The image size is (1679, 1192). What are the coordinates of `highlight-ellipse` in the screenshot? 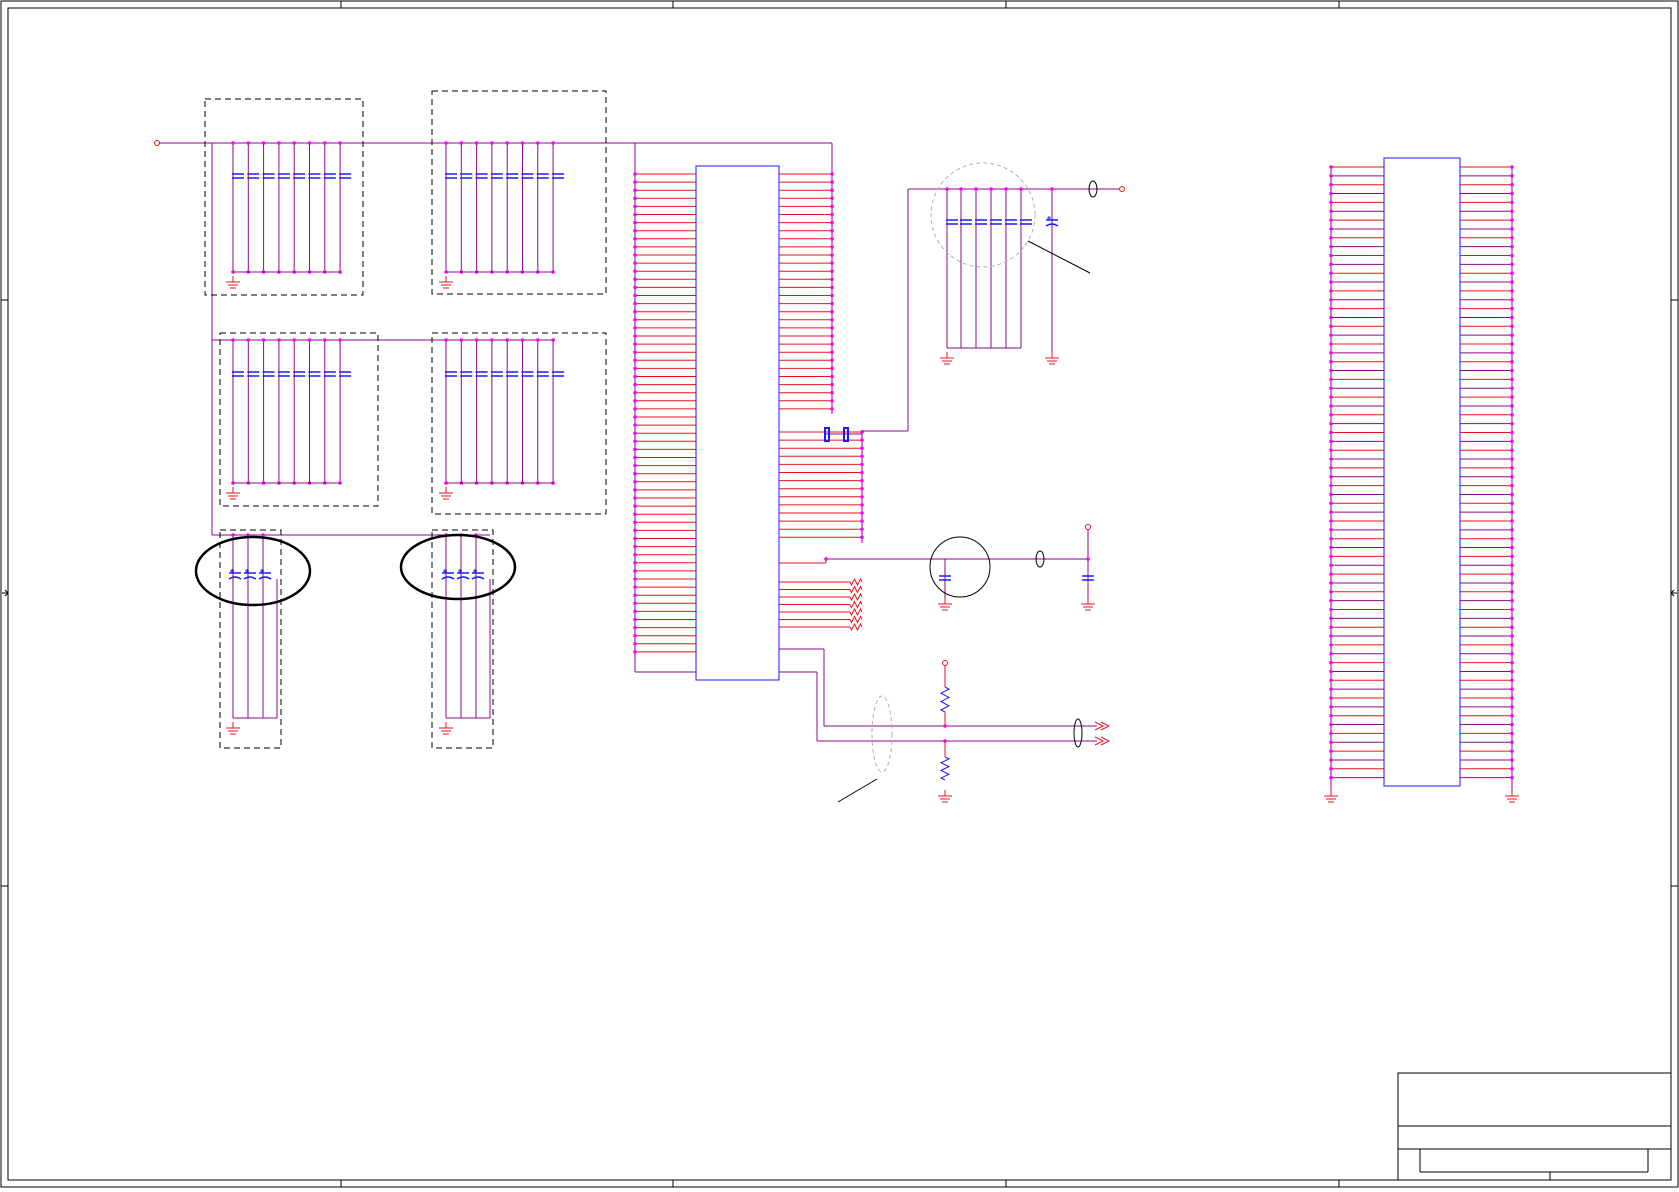 It's located at (458, 567).